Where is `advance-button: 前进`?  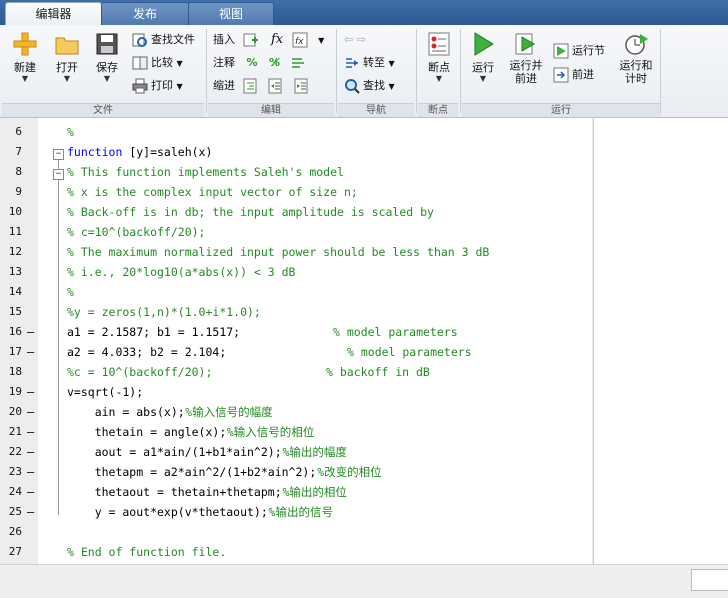
advance-button: 前进 is located at coordinates (573, 75).